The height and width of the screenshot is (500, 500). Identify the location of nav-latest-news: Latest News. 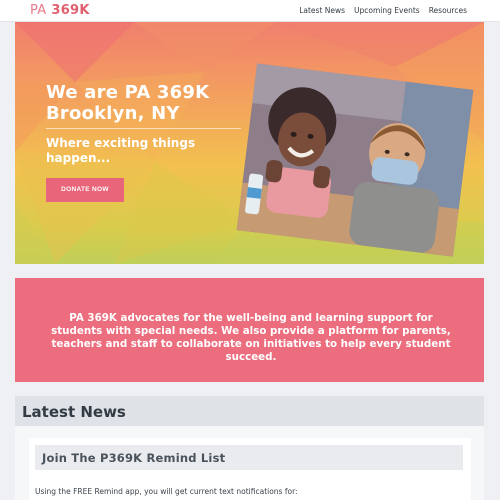
(322, 10).